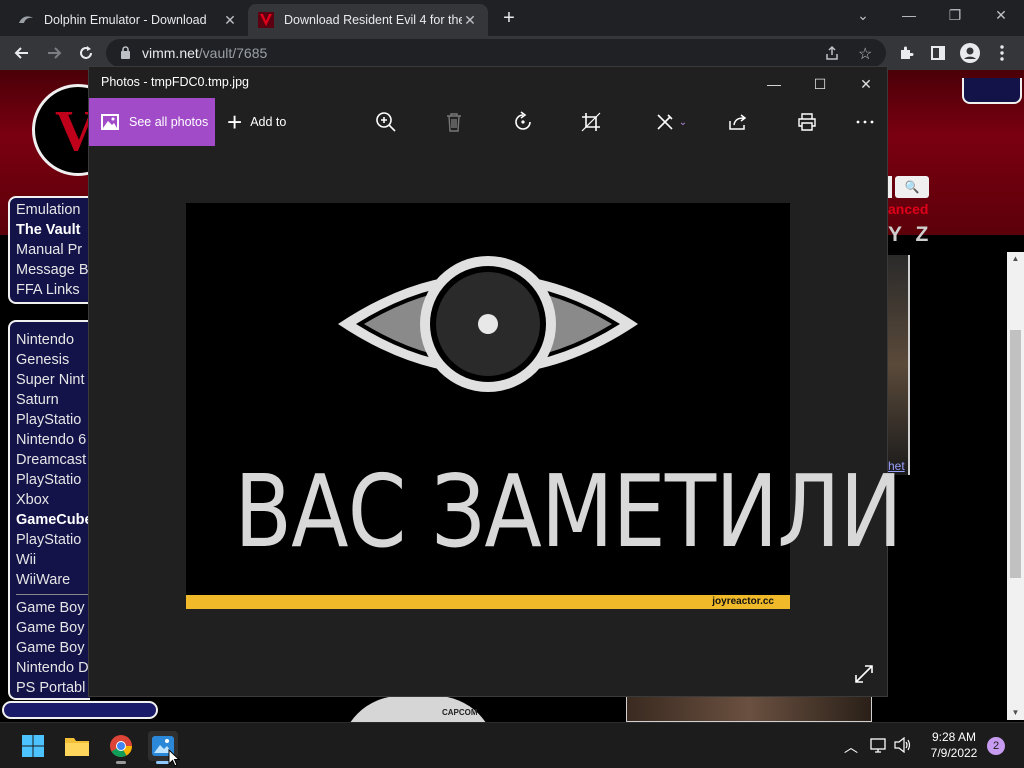 The height and width of the screenshot is (768, 1024). What do you see at coordinates (169, 122) in the screenshot?
I see `see-all-photos-label: See all photos` at bounding box center [169, 122].